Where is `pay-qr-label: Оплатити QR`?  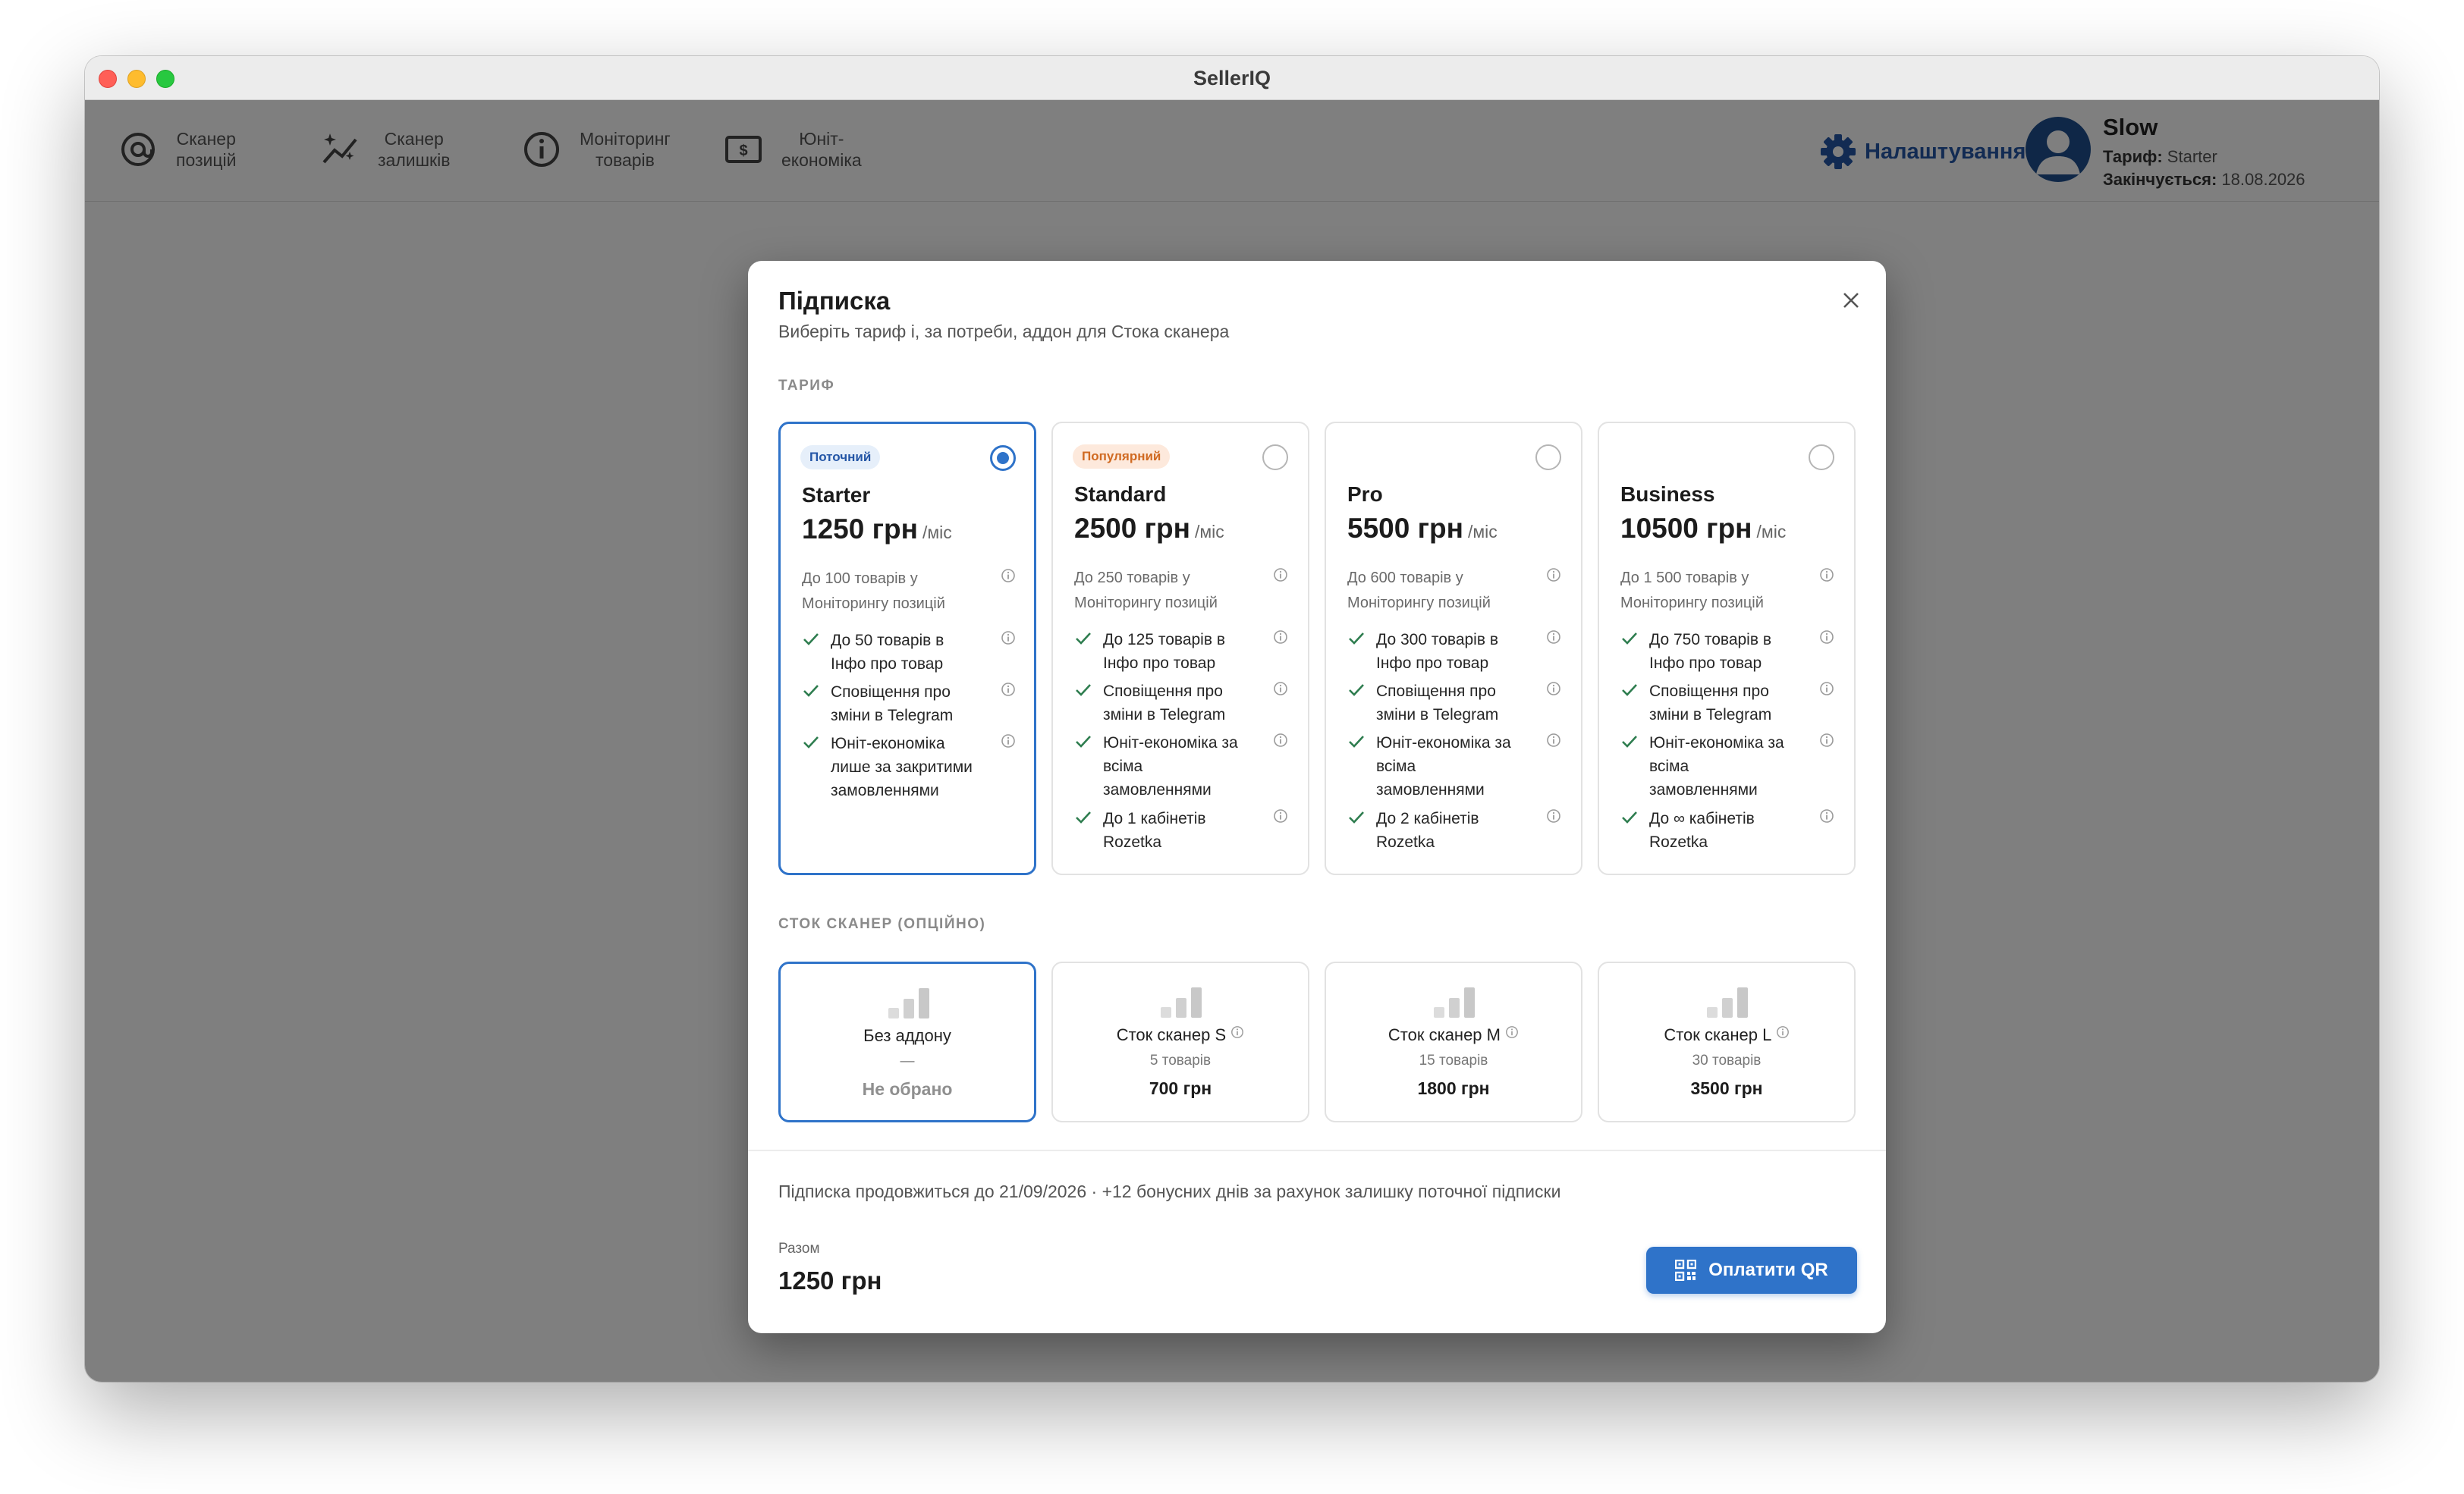 pay-qr-label: Оплатити QR is located at coordinates (1768, 1270).